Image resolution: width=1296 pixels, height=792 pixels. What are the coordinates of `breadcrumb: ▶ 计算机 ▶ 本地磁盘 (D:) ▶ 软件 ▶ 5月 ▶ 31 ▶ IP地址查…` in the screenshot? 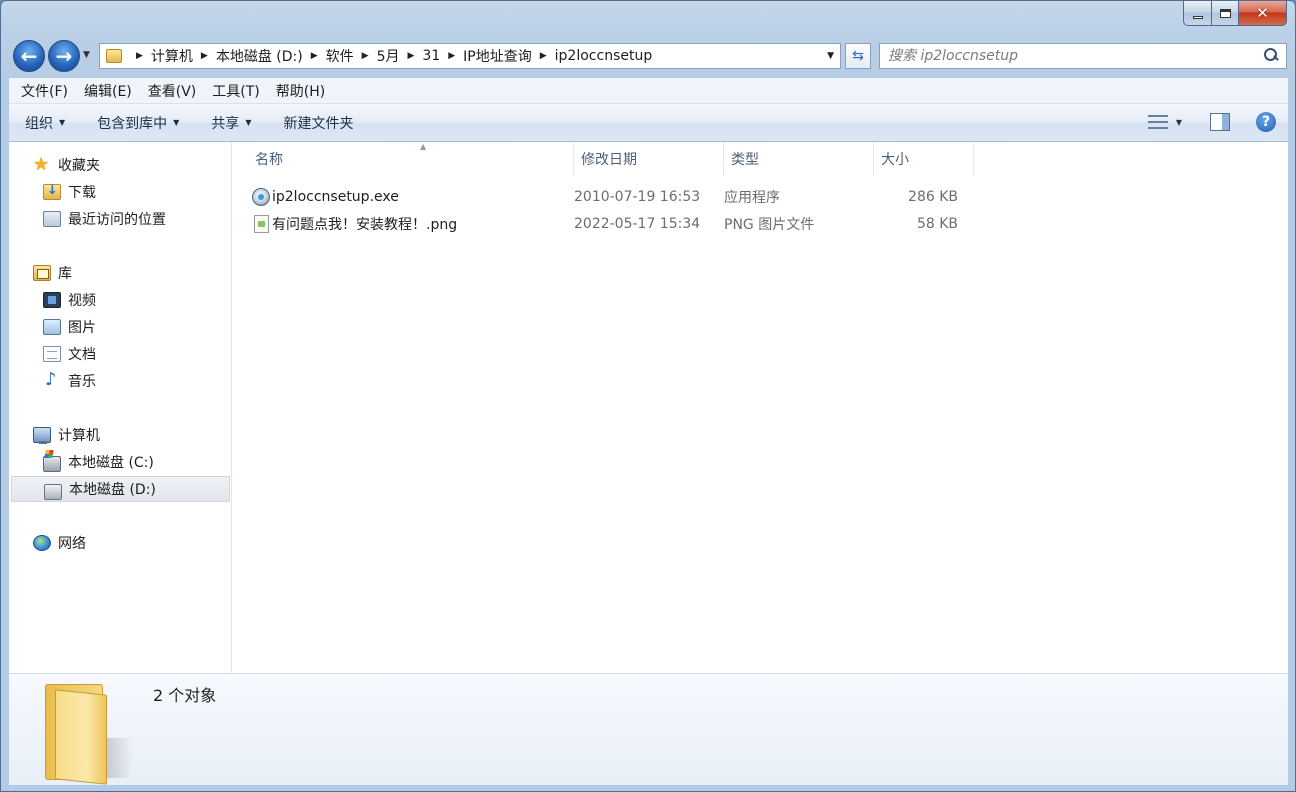 It's located at (390, 56).